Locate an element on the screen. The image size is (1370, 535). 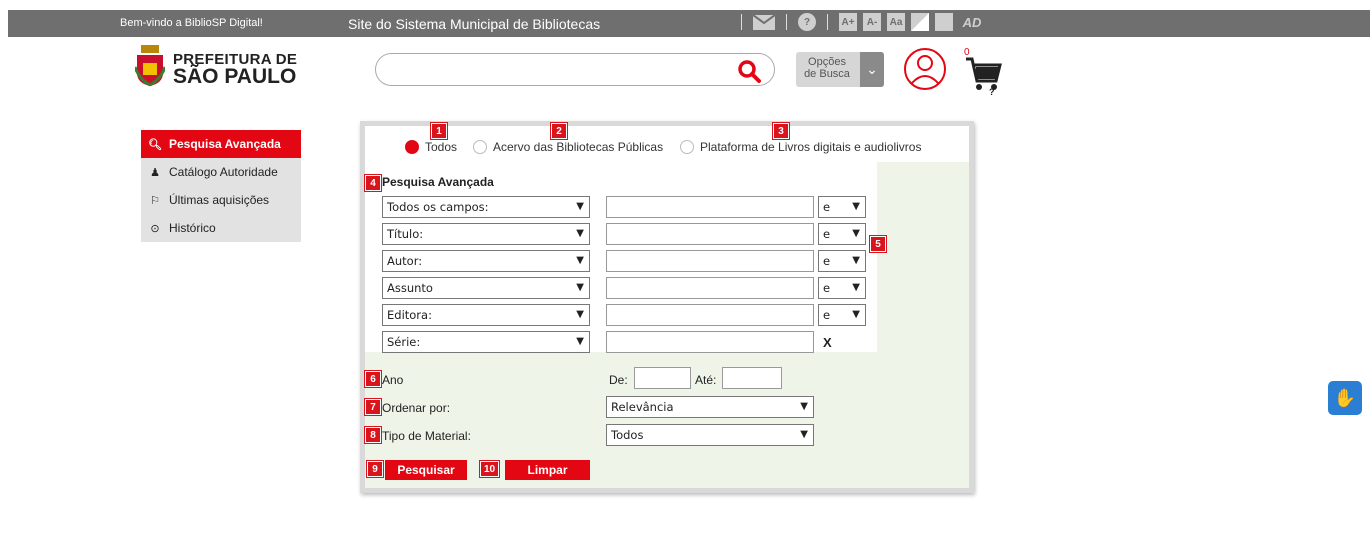
field-select-todos: Todos os campos: ▼ is located at coordinates (486, 207).